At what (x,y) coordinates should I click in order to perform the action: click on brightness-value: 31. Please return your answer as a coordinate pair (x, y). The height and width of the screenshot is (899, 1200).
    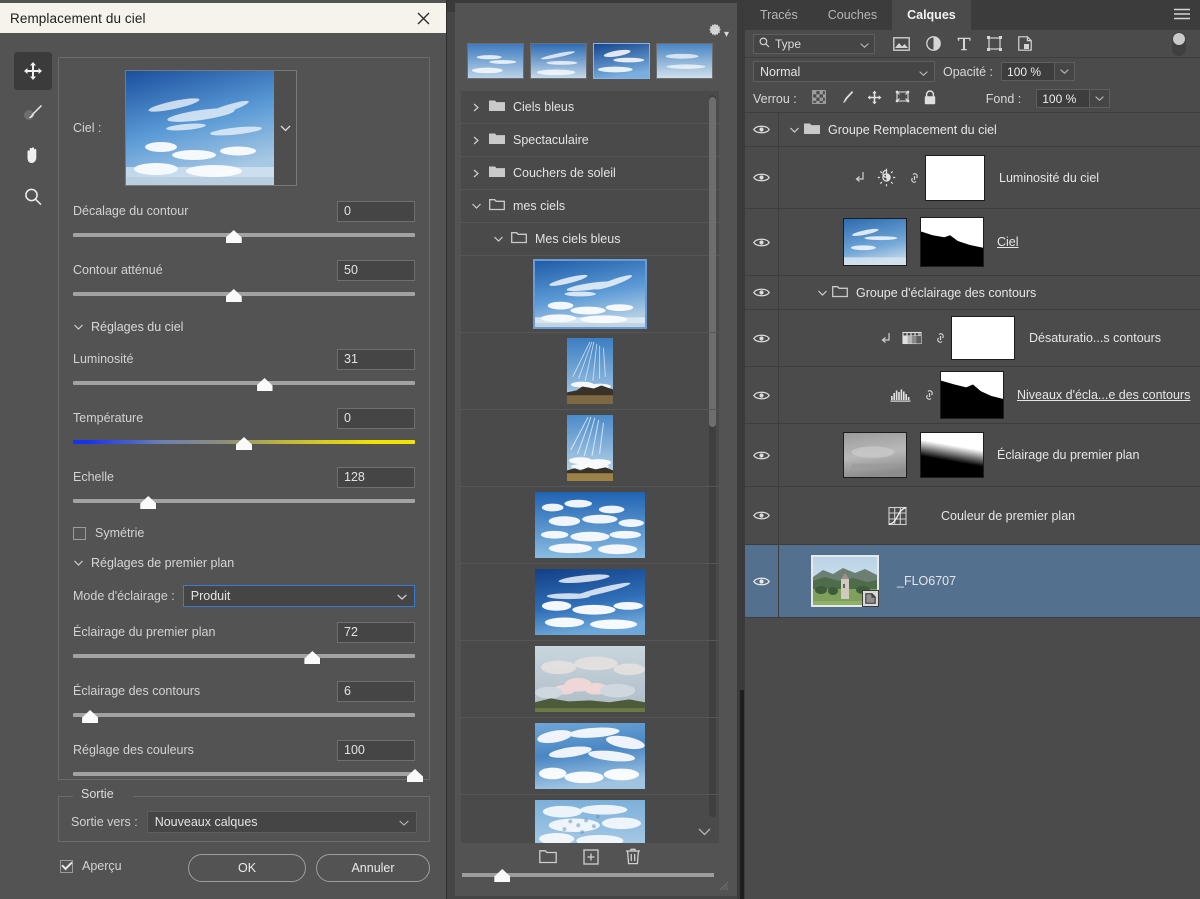
    Looking at the image, I should click on (376, 359).